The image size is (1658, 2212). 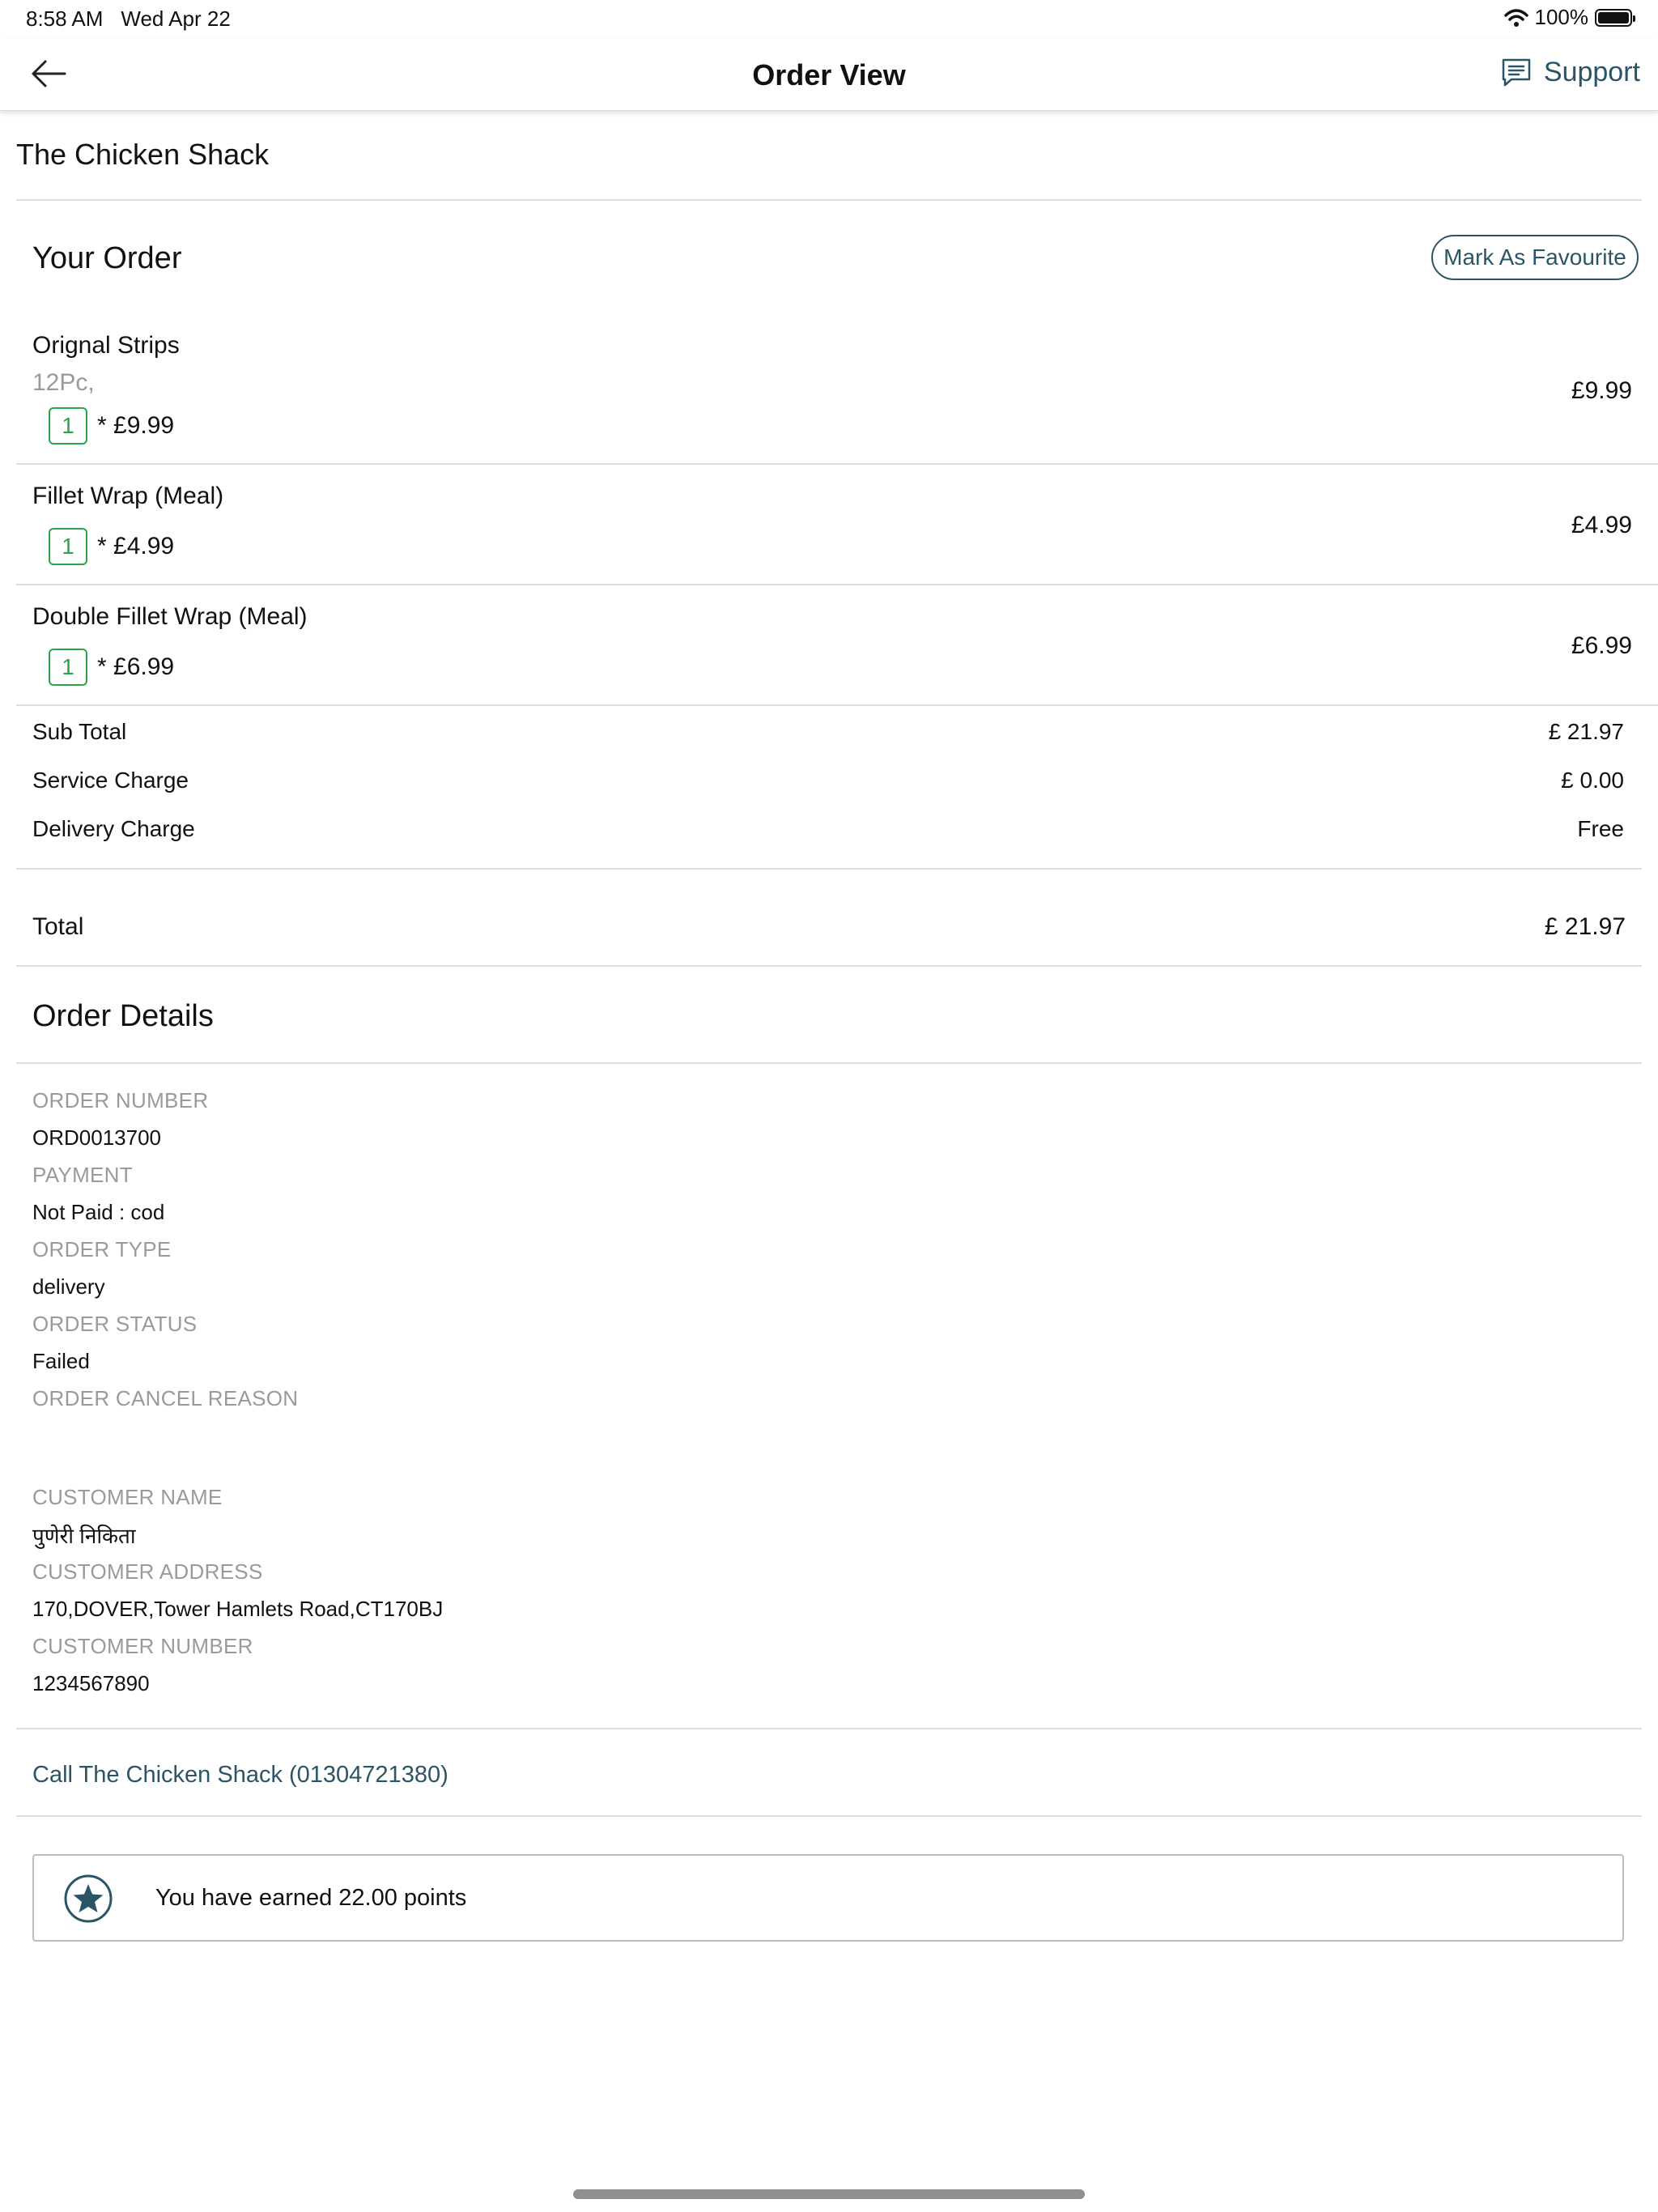 I want to click on subtotal-value: £ 21.97, so click(x=1586, y=732).